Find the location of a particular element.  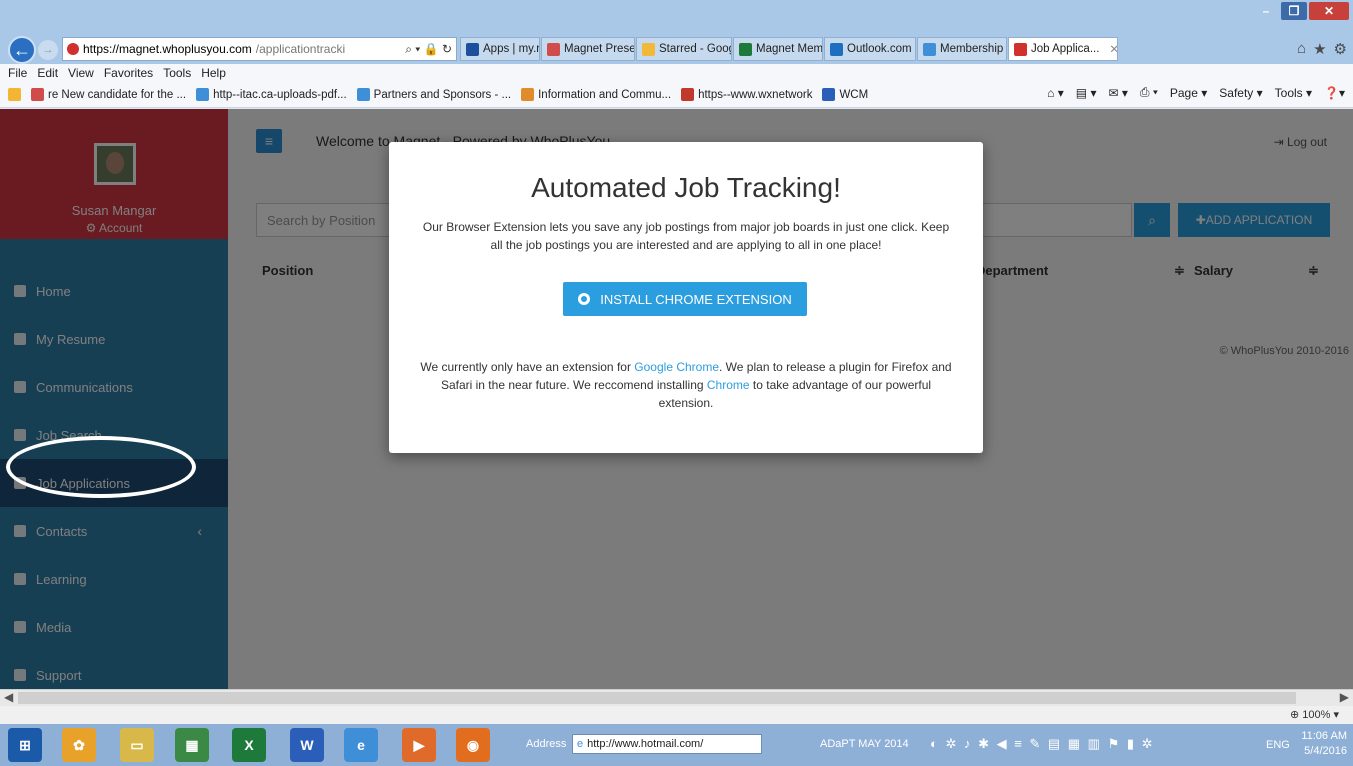

firefox-icon: ◉ is located at coordinates (473, 744).